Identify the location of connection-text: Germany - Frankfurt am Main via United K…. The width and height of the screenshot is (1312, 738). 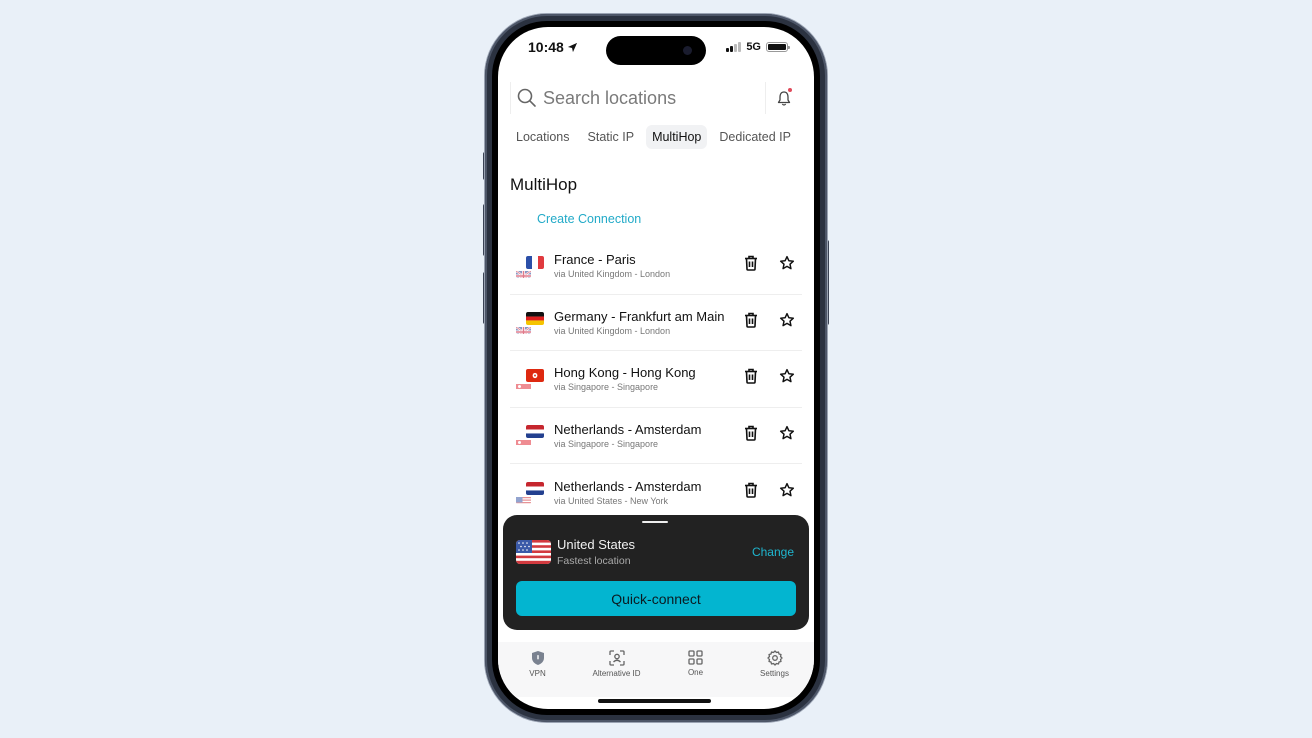
(646, 322).